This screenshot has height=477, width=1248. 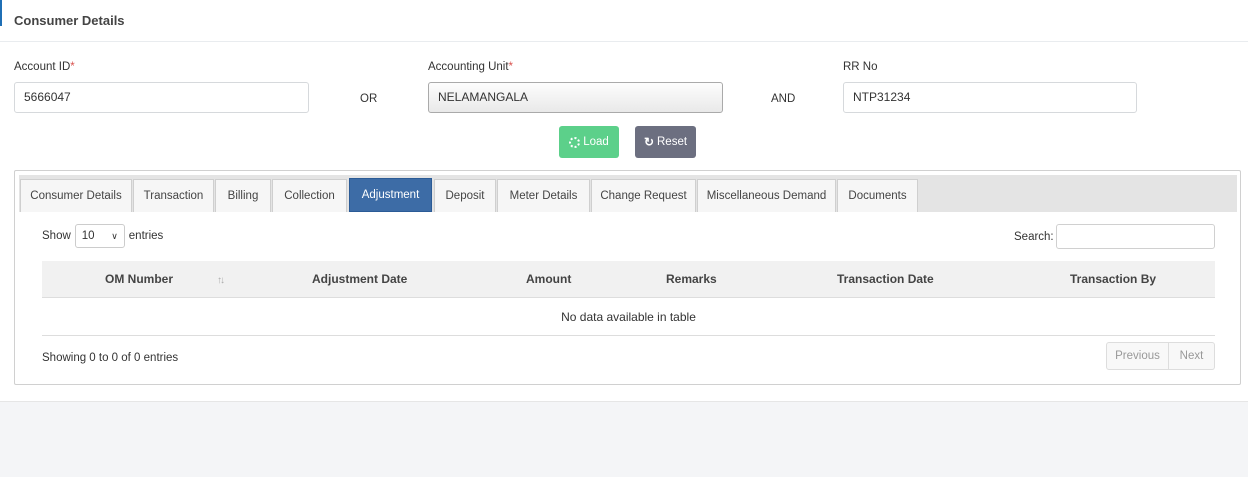 I want to click on refresh-icon: ↻, so click(x=648, y=142).